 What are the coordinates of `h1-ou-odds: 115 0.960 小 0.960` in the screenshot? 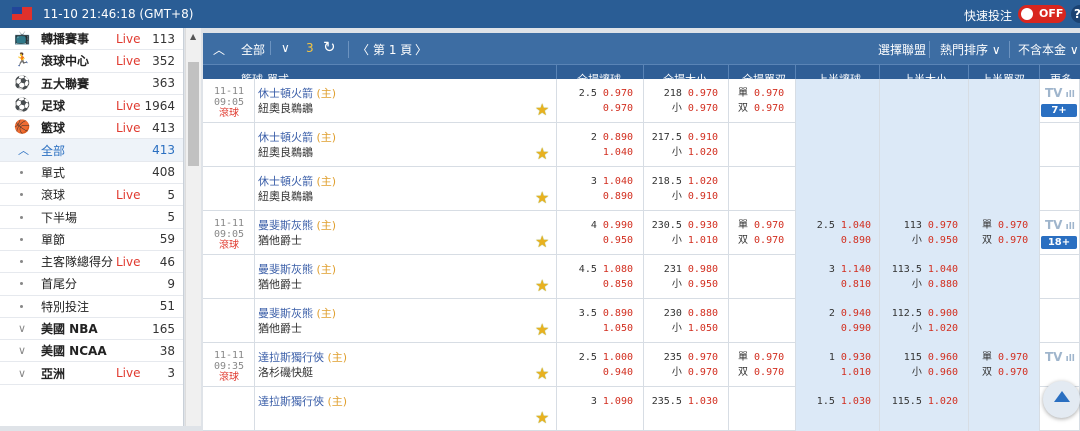 It's located at (919, 365).